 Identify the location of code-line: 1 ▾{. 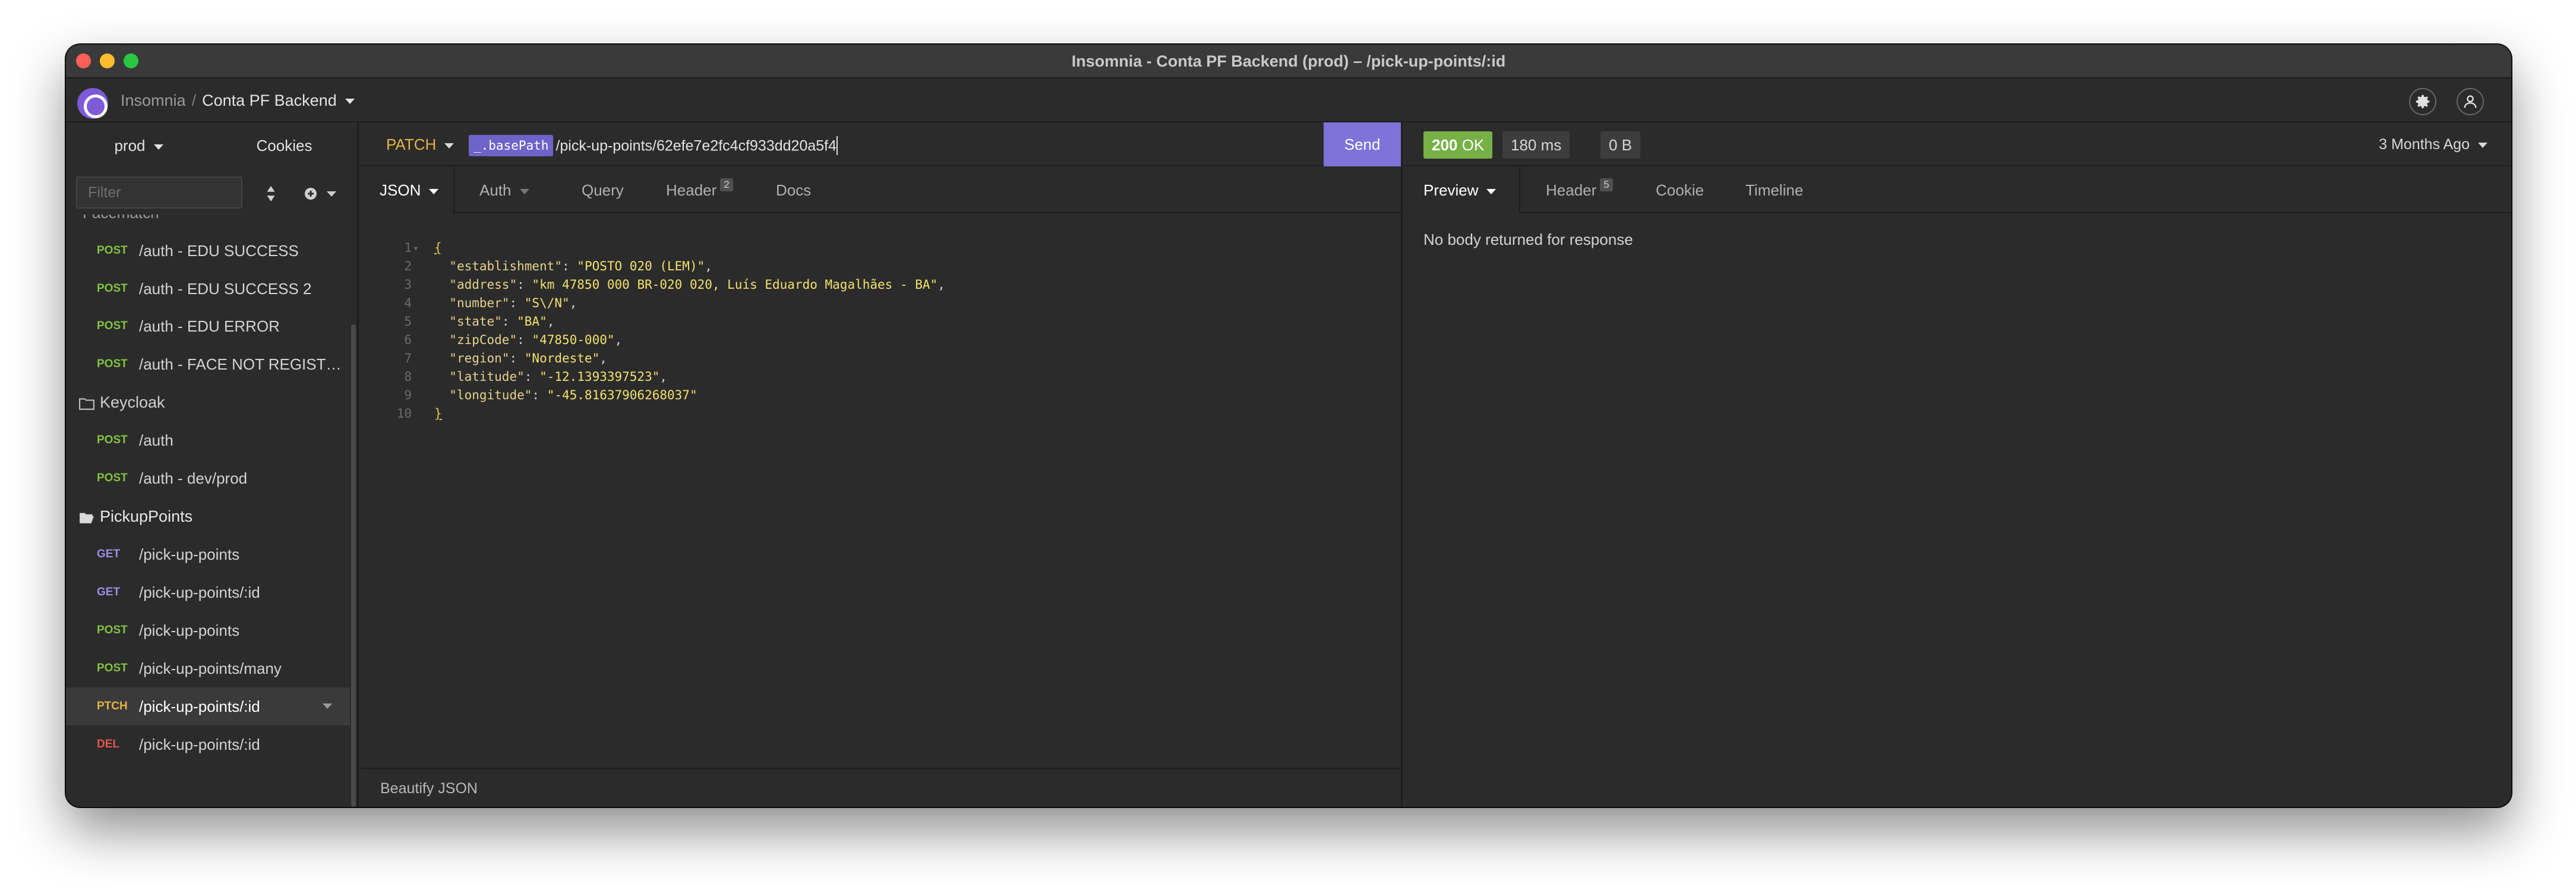
(401, 237).